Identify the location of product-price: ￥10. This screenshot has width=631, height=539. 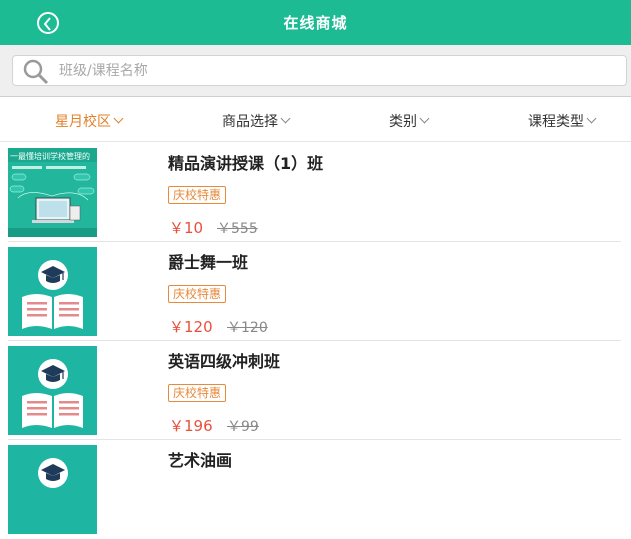
(186, 228).